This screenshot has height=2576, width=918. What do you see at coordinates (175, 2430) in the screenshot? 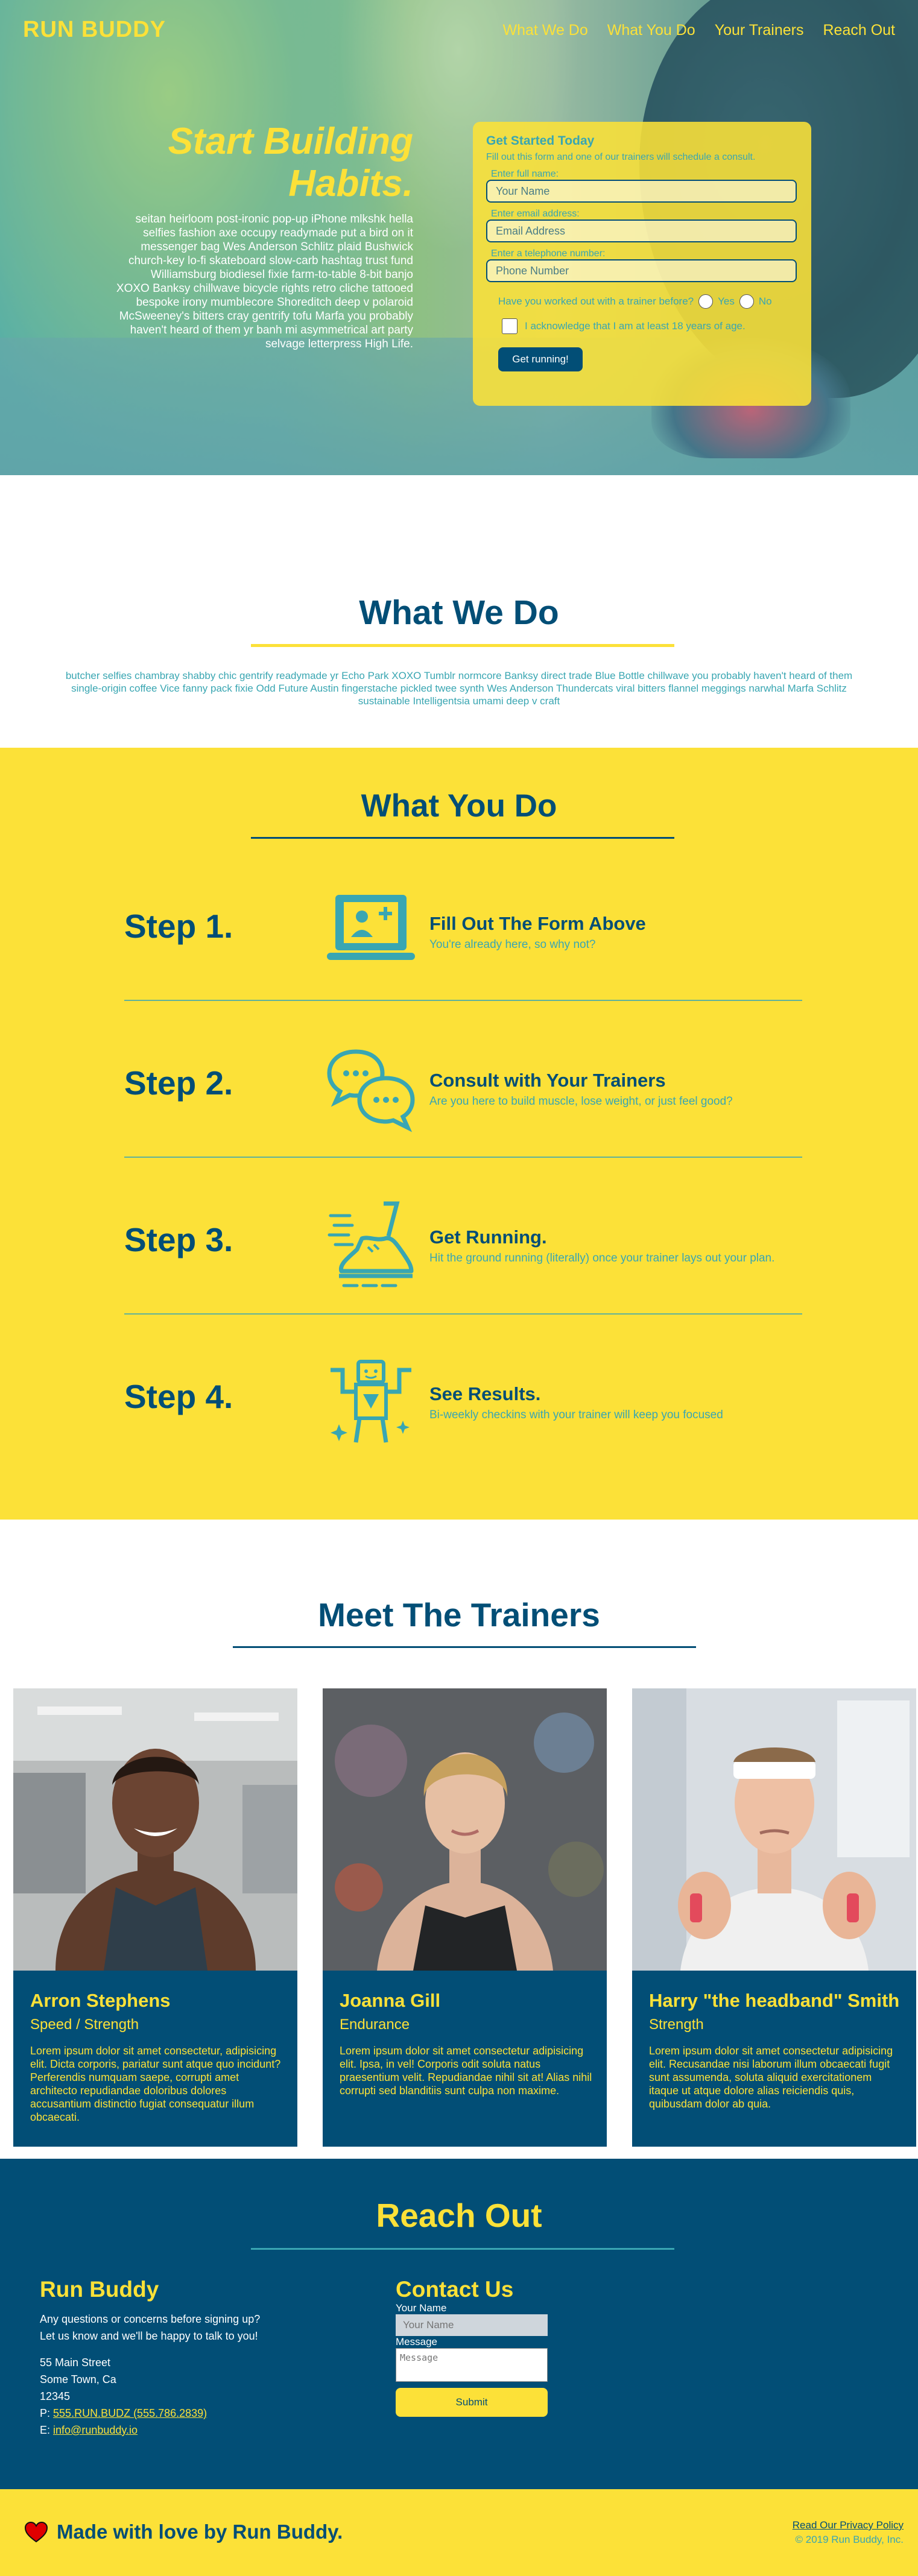
I see `contact-email-row: E: info@runbuddy.io` at bounding box center [175, 2430].